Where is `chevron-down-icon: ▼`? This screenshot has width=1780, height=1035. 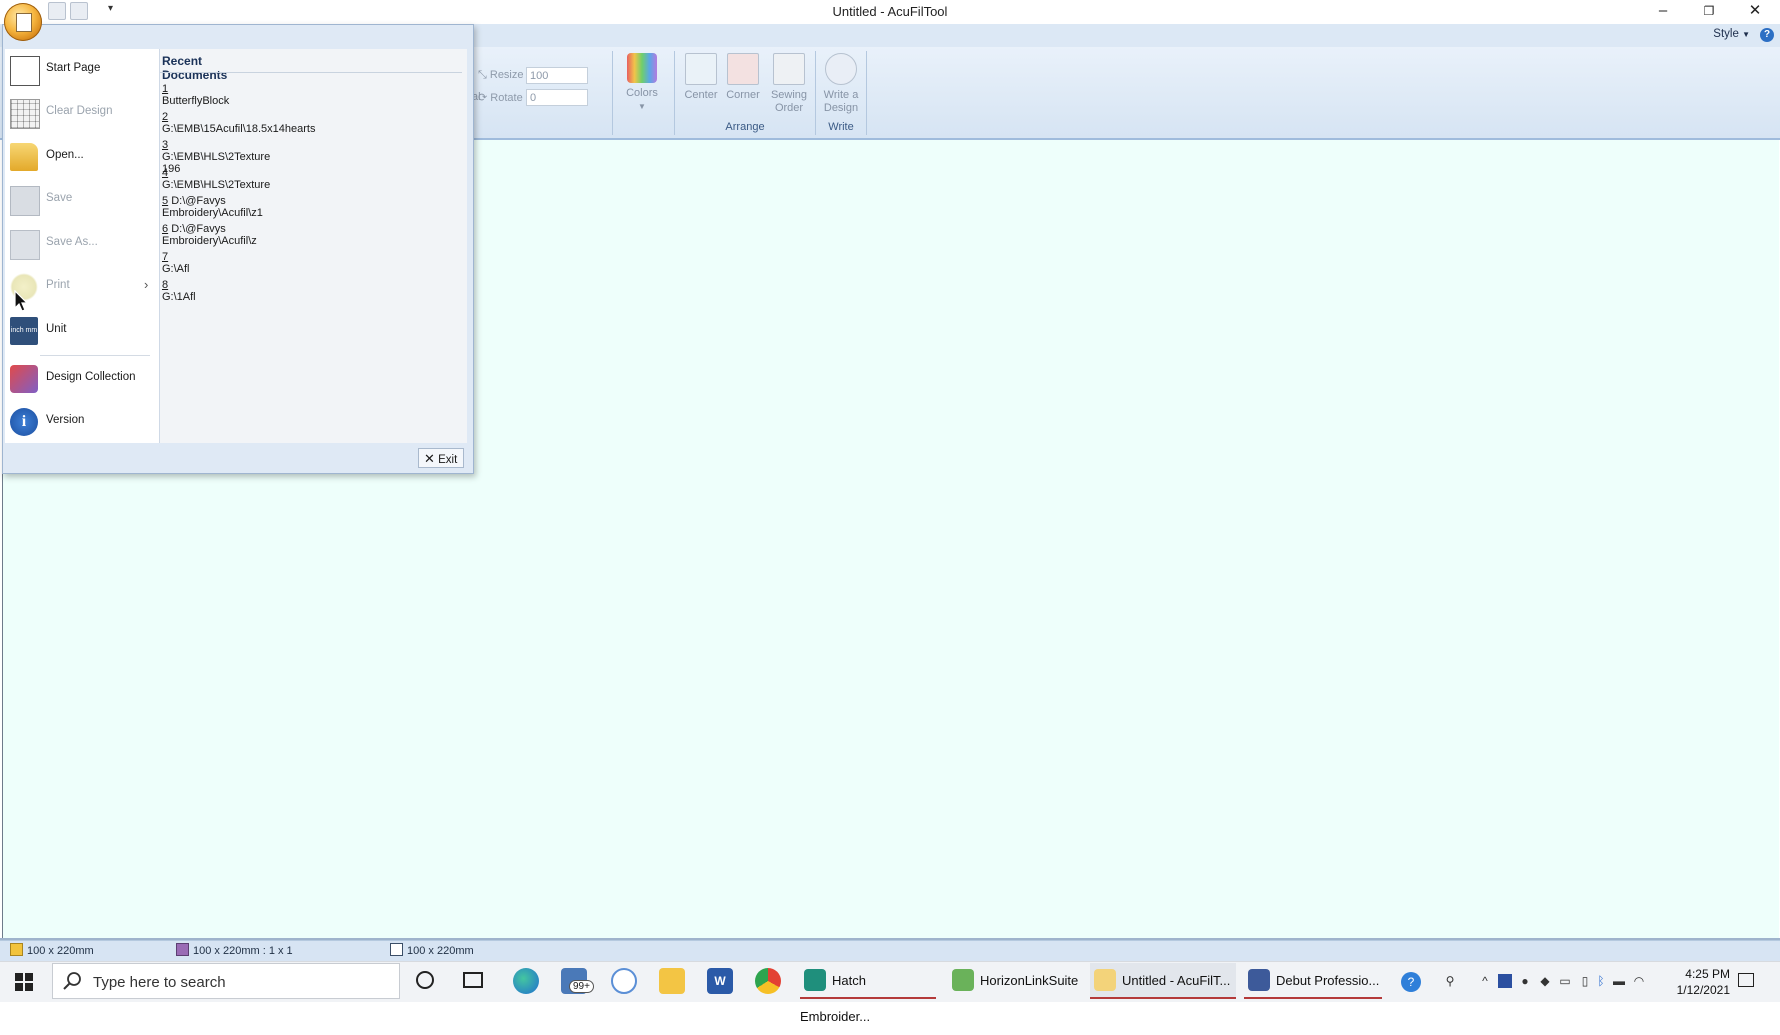
chevron-down-icon: ▼ is located at coordinates (642, 106).